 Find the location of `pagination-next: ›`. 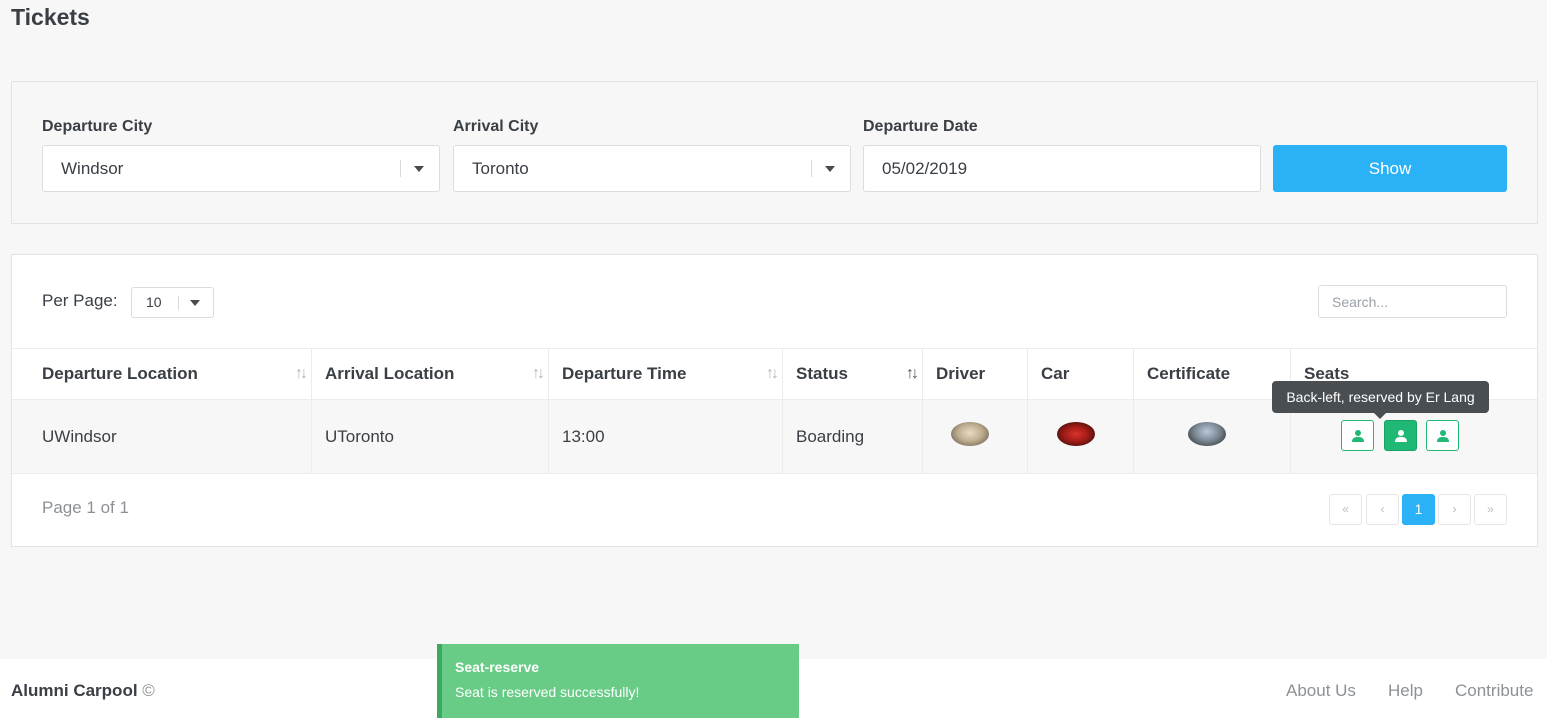

pagination-next: › is located at coordinates (1454, 509).